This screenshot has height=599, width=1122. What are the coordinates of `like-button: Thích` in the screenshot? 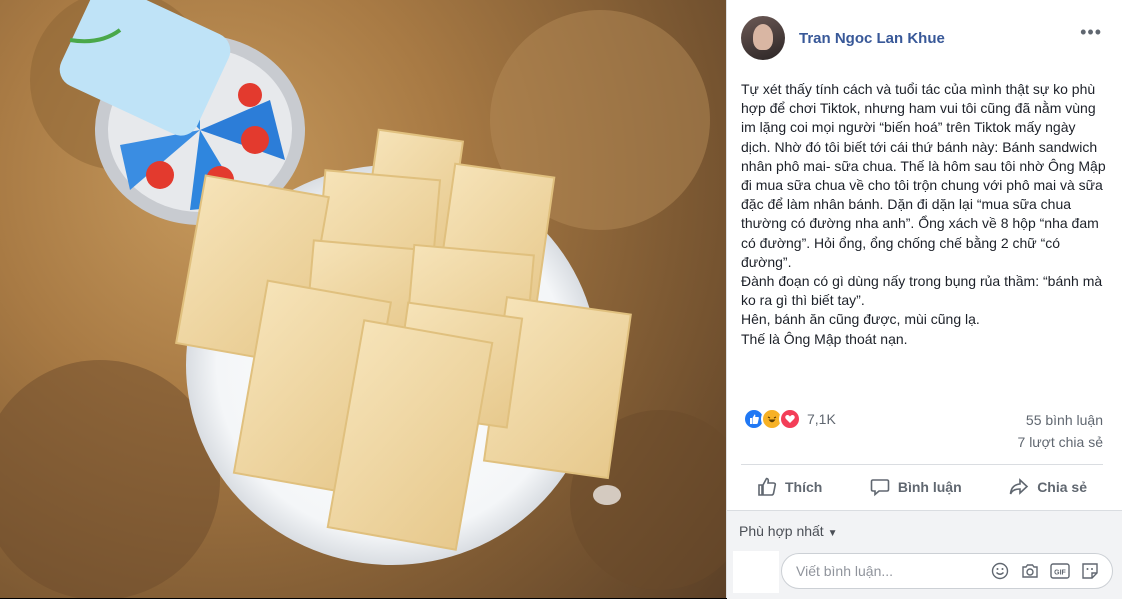 It's located at (789, 487).